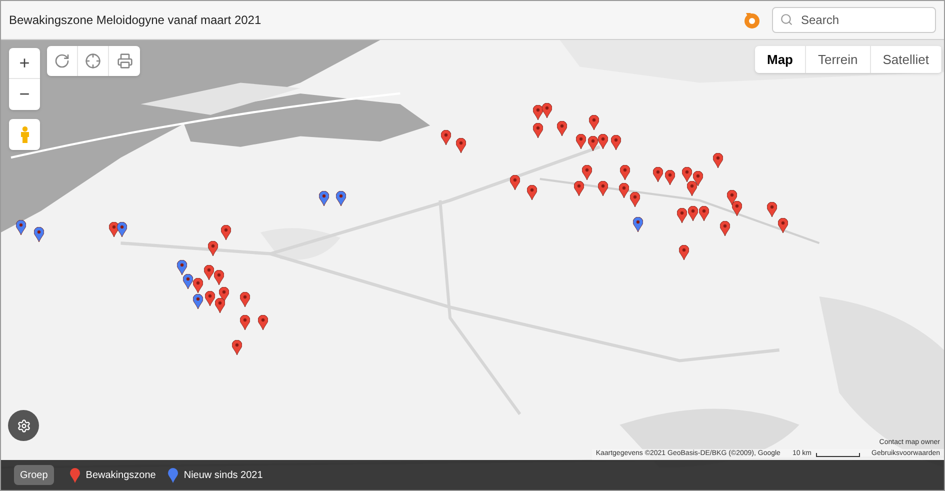  Describe the element at coordinates (34, 475) in the screenshot. I see `group-button: Groep` at that location.